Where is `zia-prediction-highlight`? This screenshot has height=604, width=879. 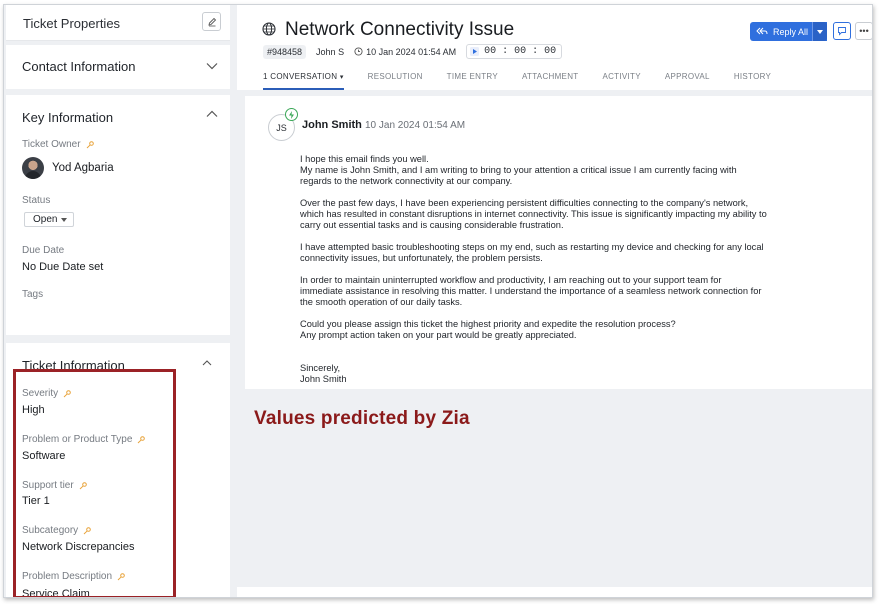
zia-prediction-highlight is located at coordinates (94, 483).